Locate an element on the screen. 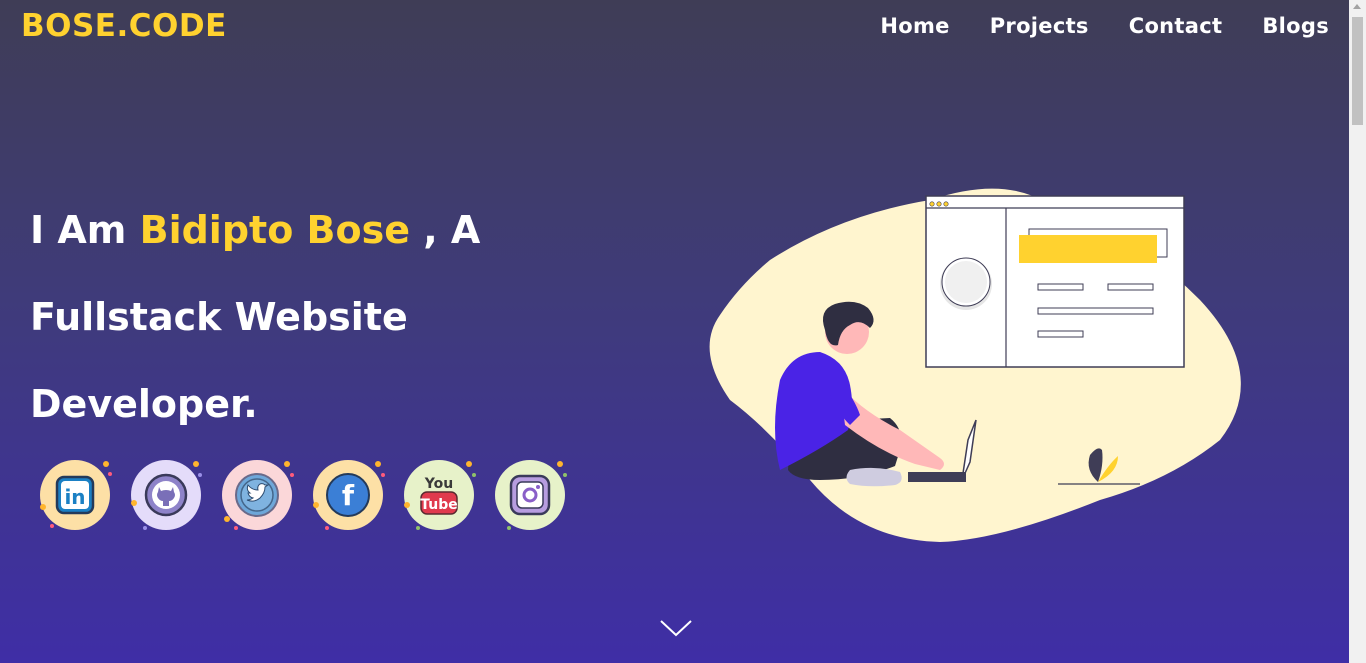 This screenshot has width=1366, height=663. vertical-scrollbar is located at coordinates (1357, 331).